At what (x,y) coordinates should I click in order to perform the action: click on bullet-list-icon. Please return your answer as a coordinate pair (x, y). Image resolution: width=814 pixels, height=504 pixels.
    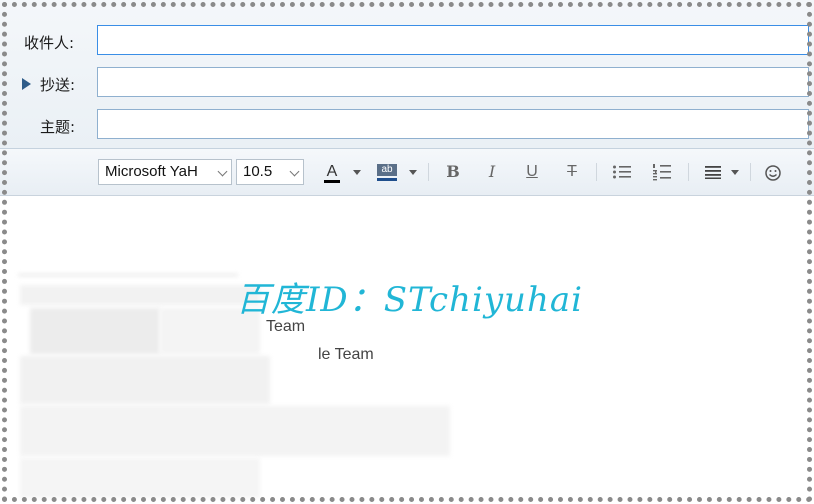
    Looking at the image, I should click on (622, 172).